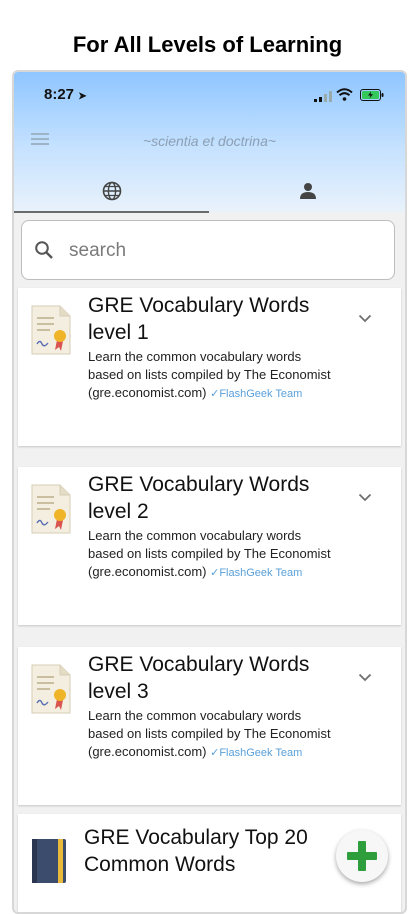  I want to click on battery-charging-icon, so click(372, 95).